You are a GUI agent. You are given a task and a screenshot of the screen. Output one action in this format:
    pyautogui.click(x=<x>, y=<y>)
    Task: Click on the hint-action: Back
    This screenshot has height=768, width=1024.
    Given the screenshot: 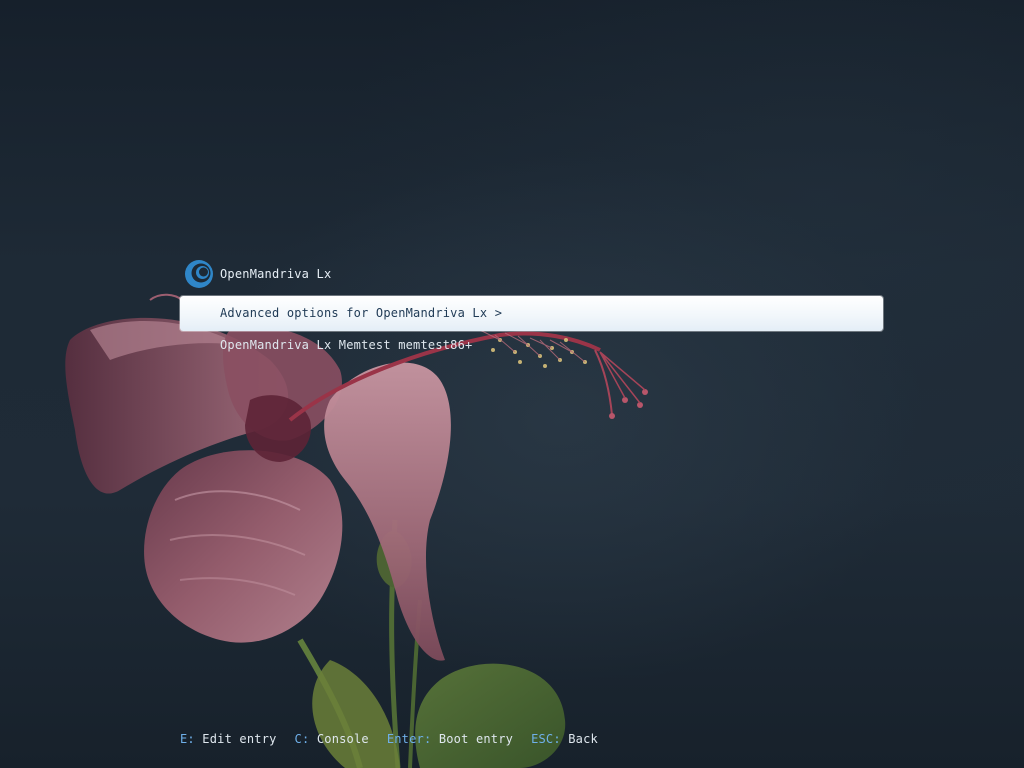 What is the action you would take?
    pyautogui.click(x=583, y=739)
    